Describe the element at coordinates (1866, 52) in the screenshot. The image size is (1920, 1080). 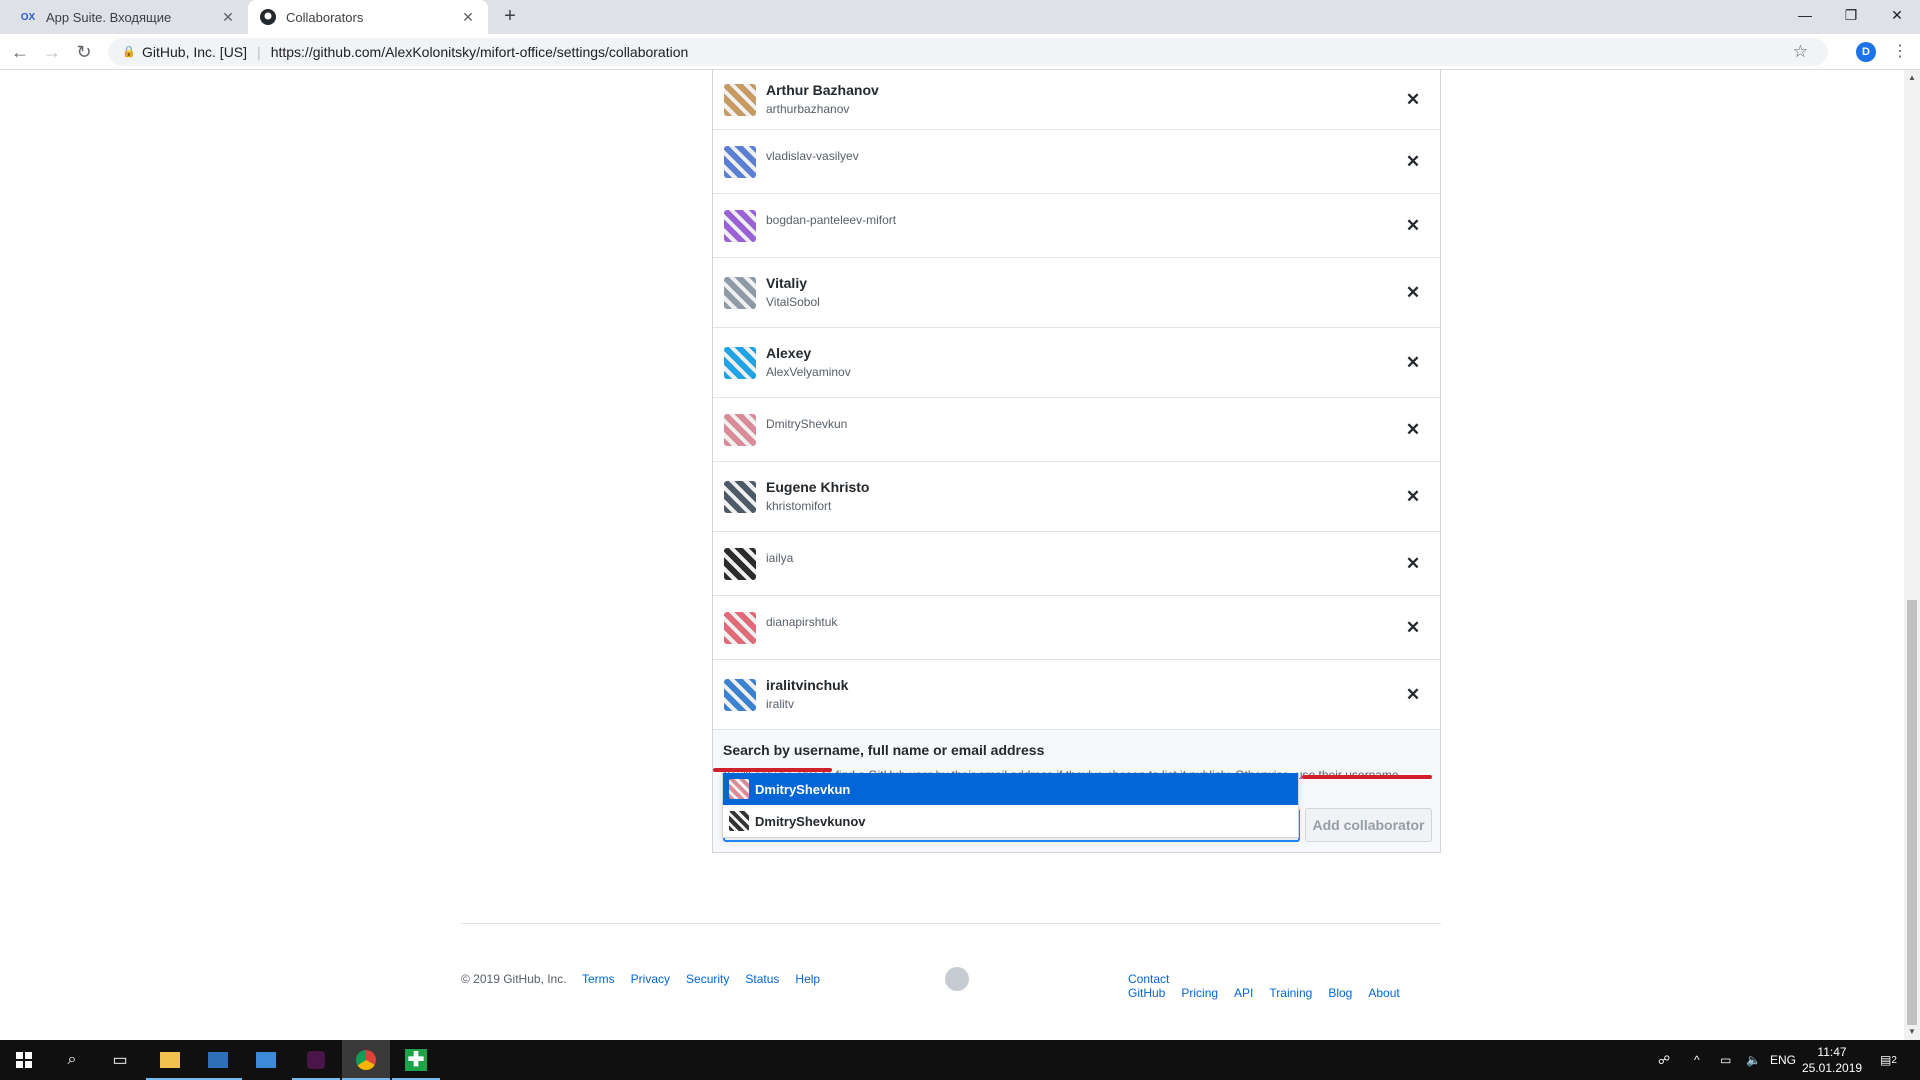
I see `profile-avatar: D` at that location.